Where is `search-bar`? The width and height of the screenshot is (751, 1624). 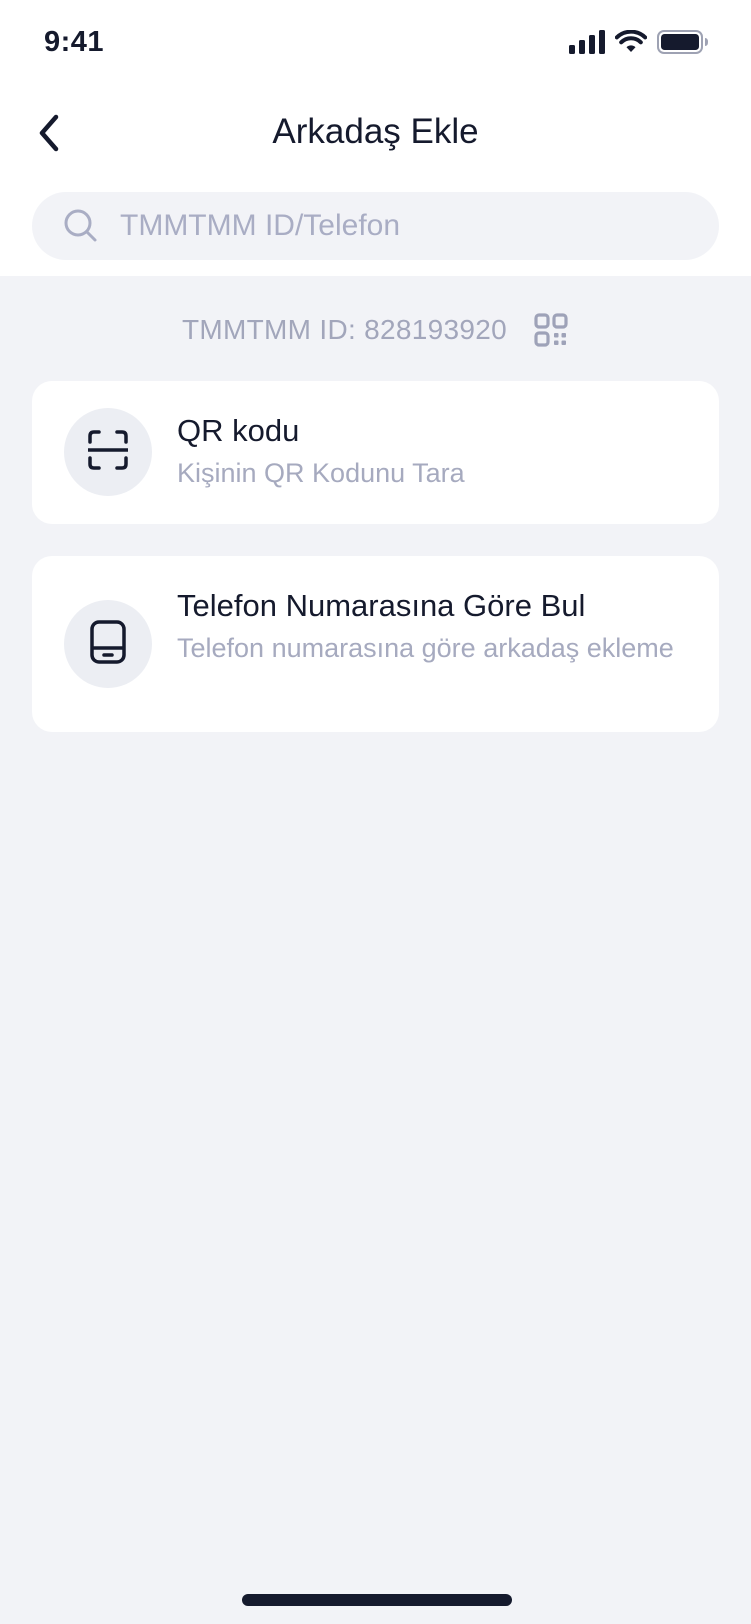
search-bar is located at coordinates (375, 226).